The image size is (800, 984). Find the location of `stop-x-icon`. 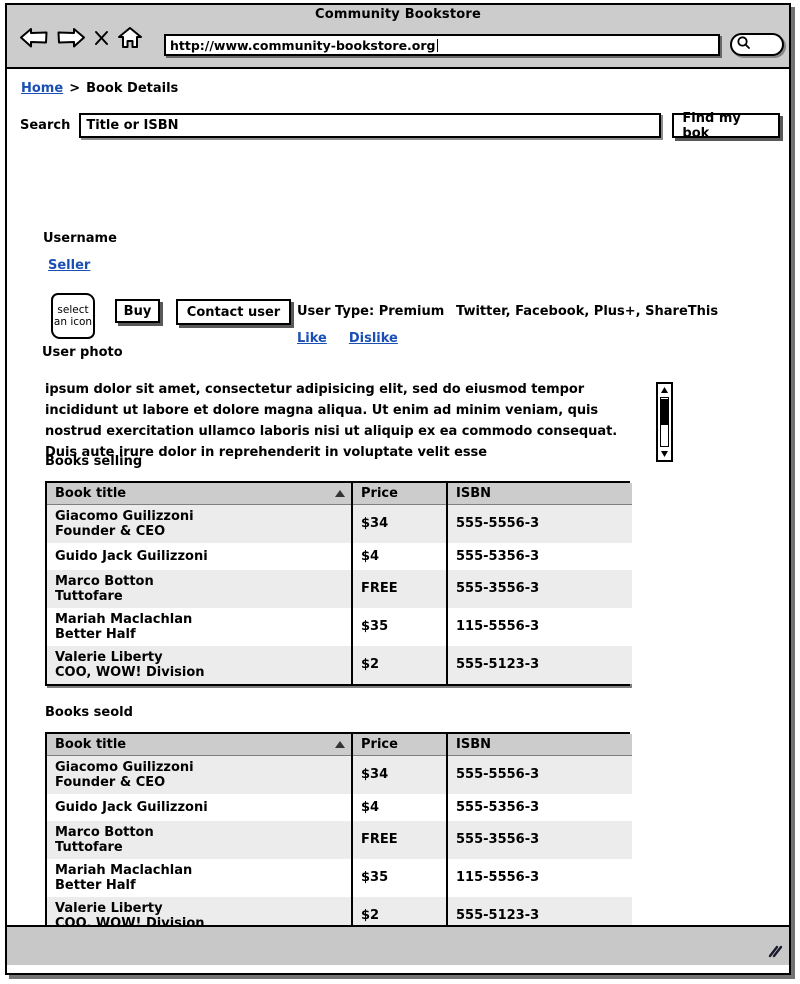

stop-x-icon is located at coordinates (101, 38).